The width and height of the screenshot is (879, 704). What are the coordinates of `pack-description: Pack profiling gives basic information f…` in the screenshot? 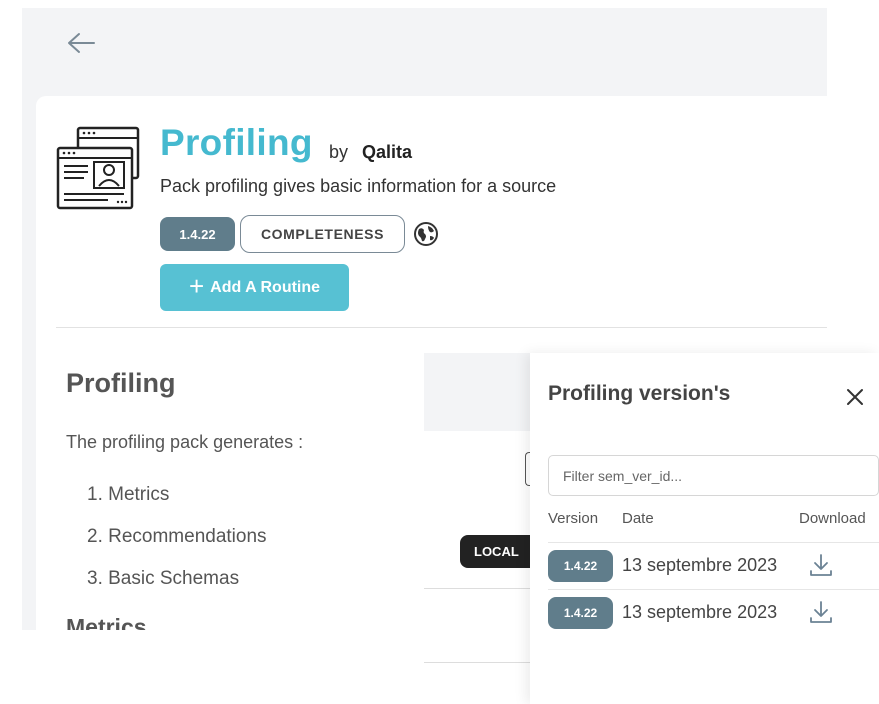 It's located at (358, 186).